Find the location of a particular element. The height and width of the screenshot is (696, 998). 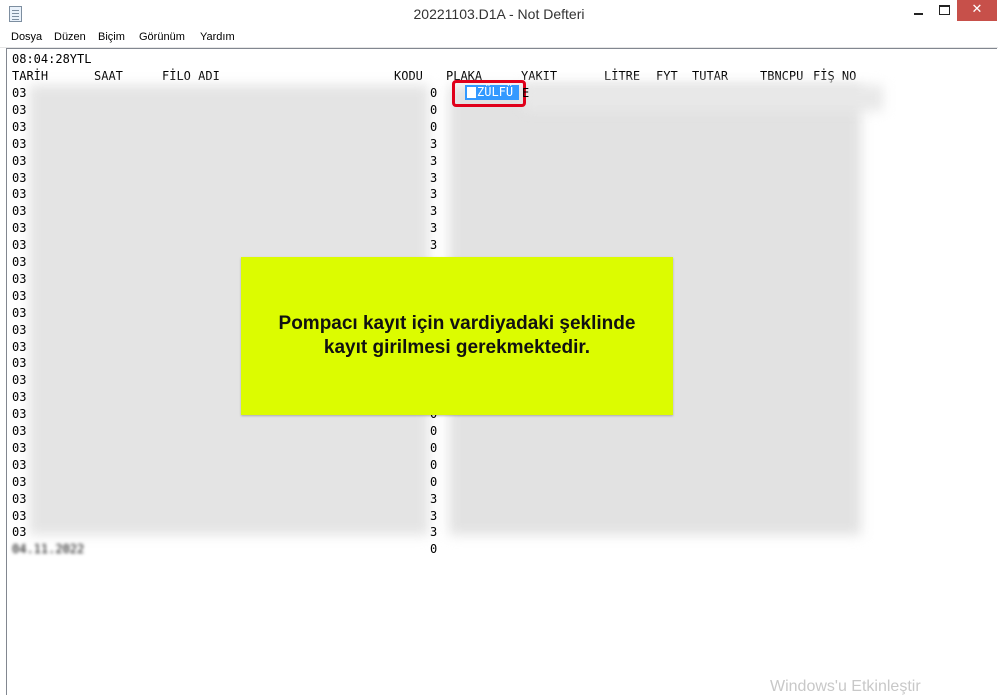

col-kodu: KODU is located at coordinates (408, 76).